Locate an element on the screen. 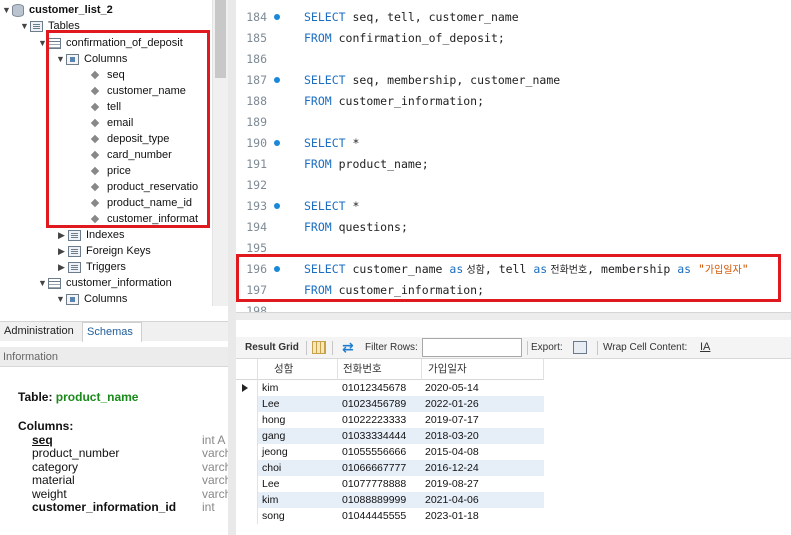  tree-scrollbar is located at coordinates (220, 153).